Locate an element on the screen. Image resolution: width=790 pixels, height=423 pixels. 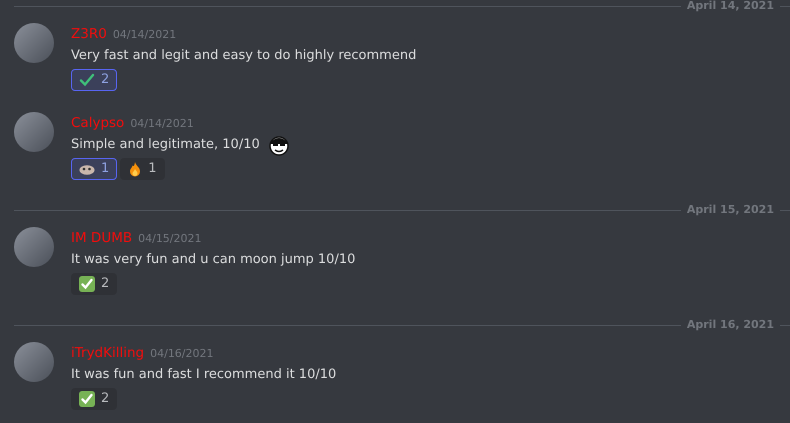
date-divider-label: April 16, 2021 is located at coordinates (730, 325).